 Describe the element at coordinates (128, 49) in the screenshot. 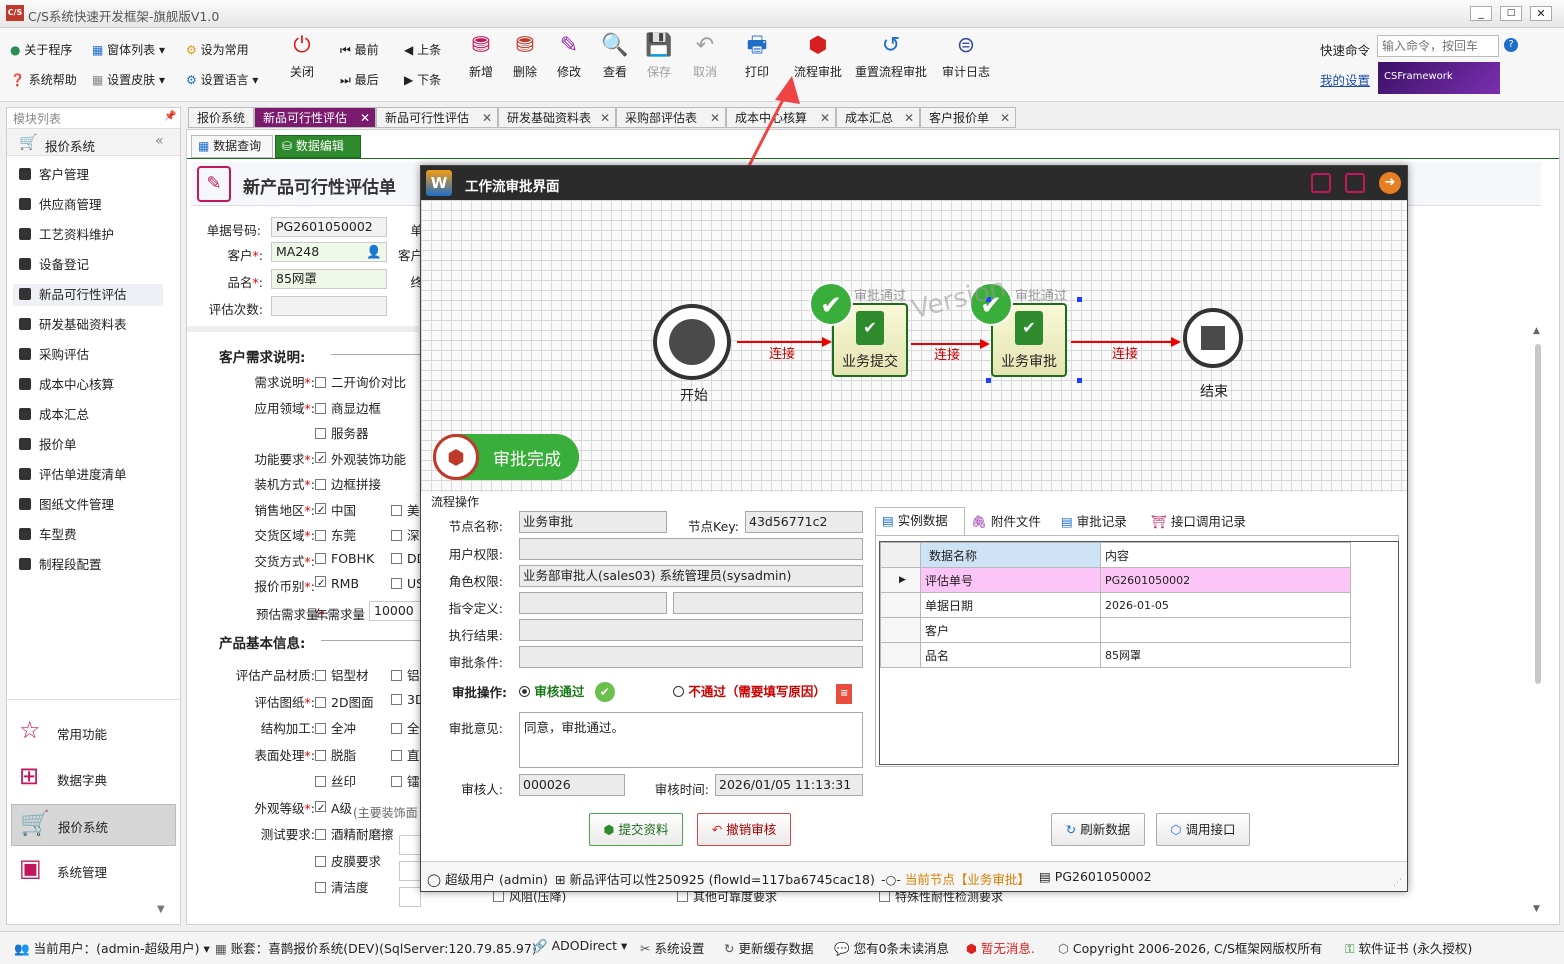

I see `window-list-button: ▦ 窗体列表 ▾` at that location.